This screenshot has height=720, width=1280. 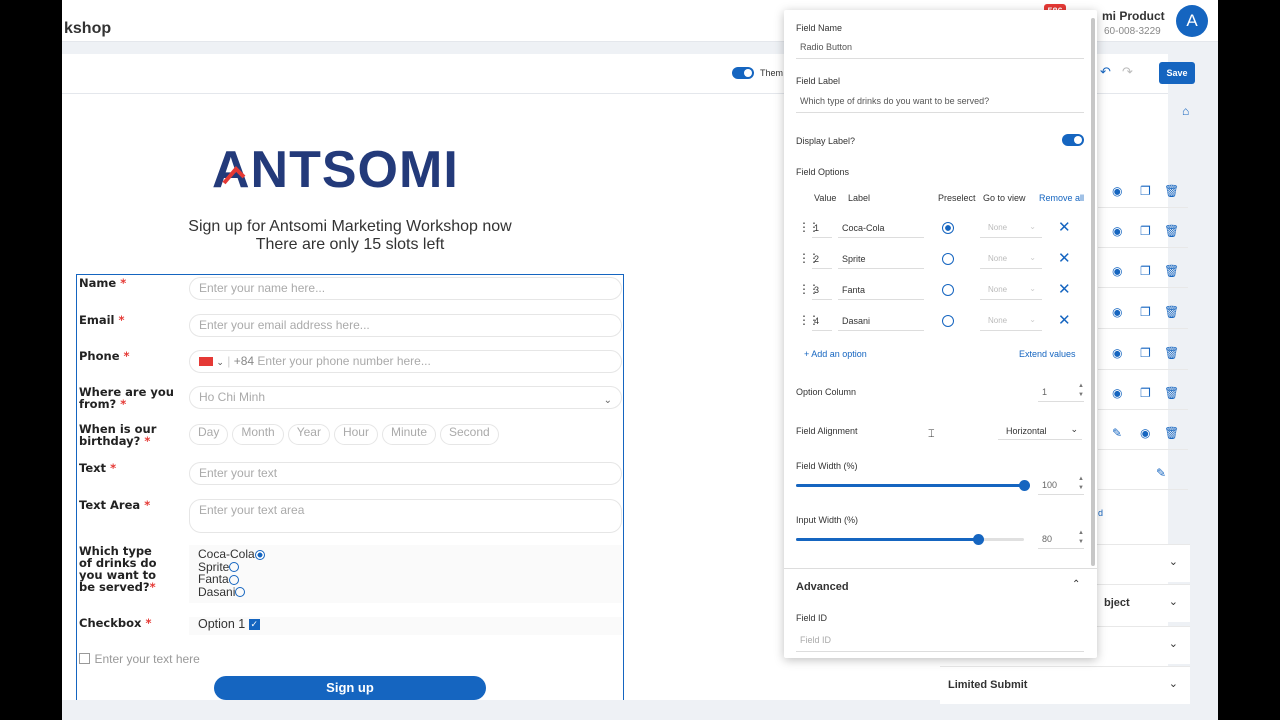 What do you see at coordinates (258, 434) in the screenshot?
I see `month-select: Month` at bounding box center [258, 434].